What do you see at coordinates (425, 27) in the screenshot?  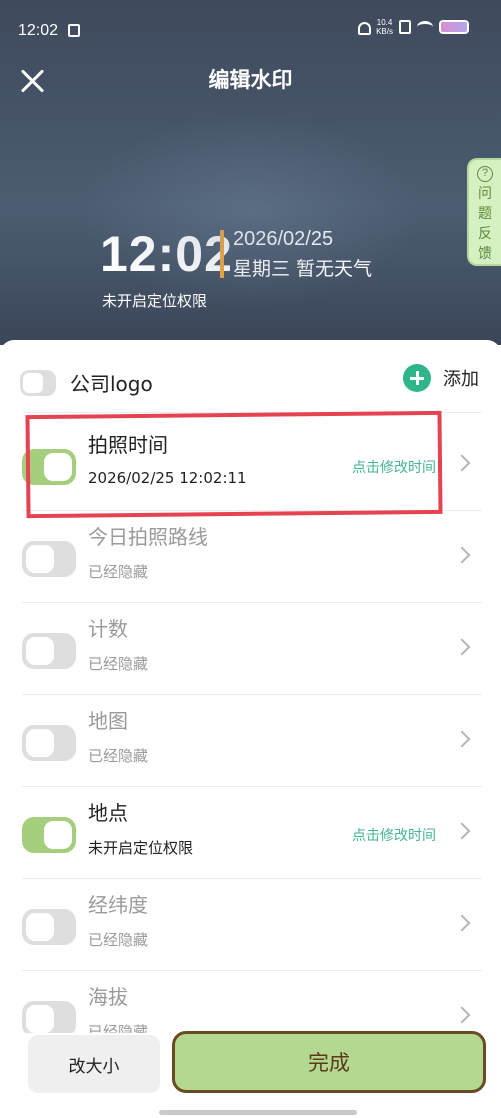 I see `wifi-icon` at bounding box center [425, 27].